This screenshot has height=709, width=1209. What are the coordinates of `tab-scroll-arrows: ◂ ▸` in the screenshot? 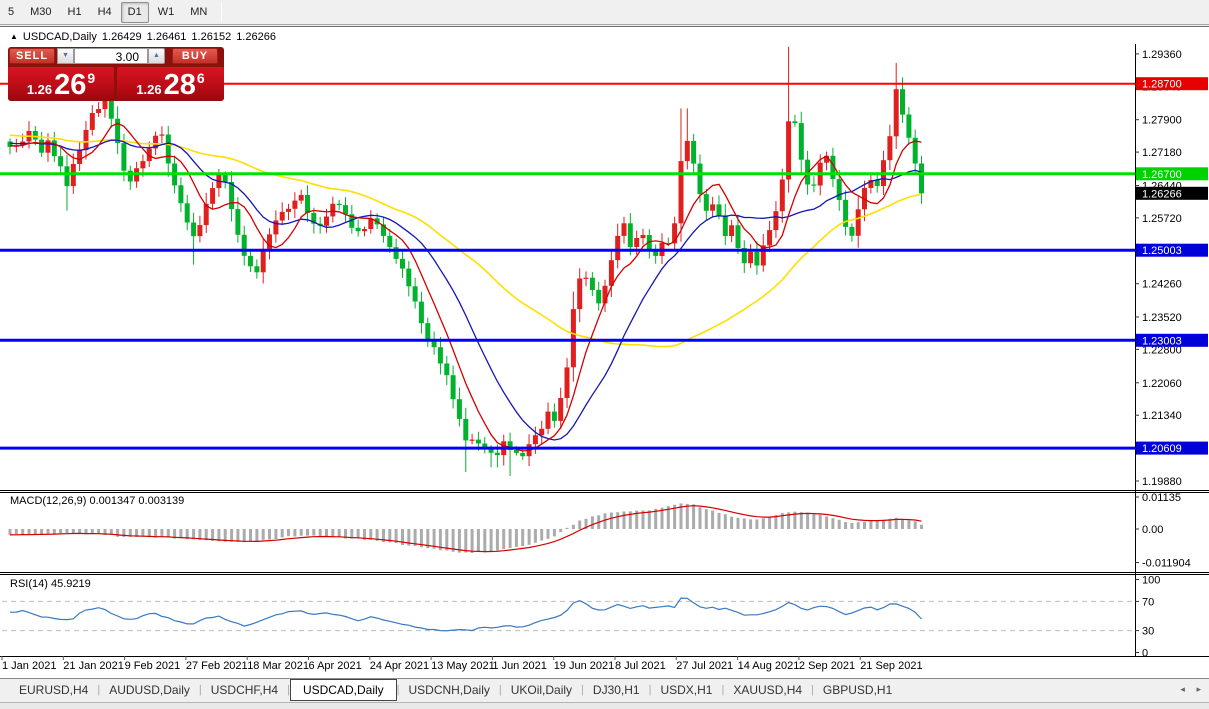 It's located at (1186, 689).